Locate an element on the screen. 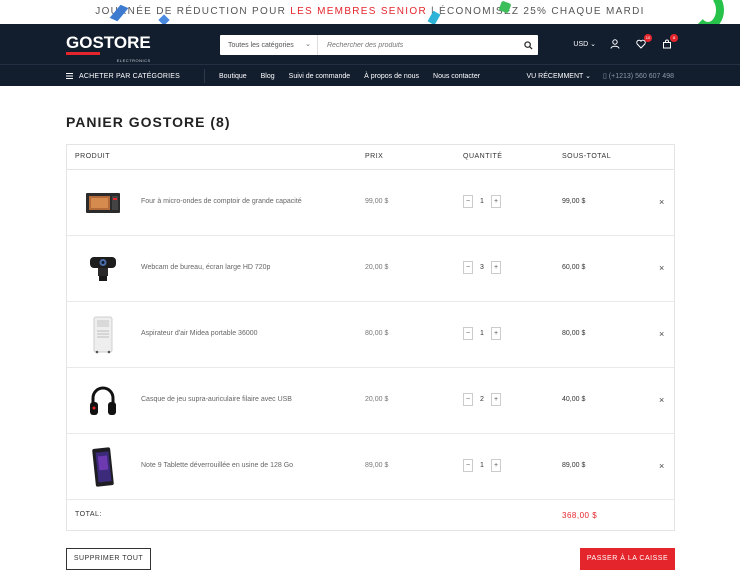 This screenshot has height=570, width=740. product-name-link: Aspirateur d'air Midea portable 36000 is located at coordinates (199, 333).